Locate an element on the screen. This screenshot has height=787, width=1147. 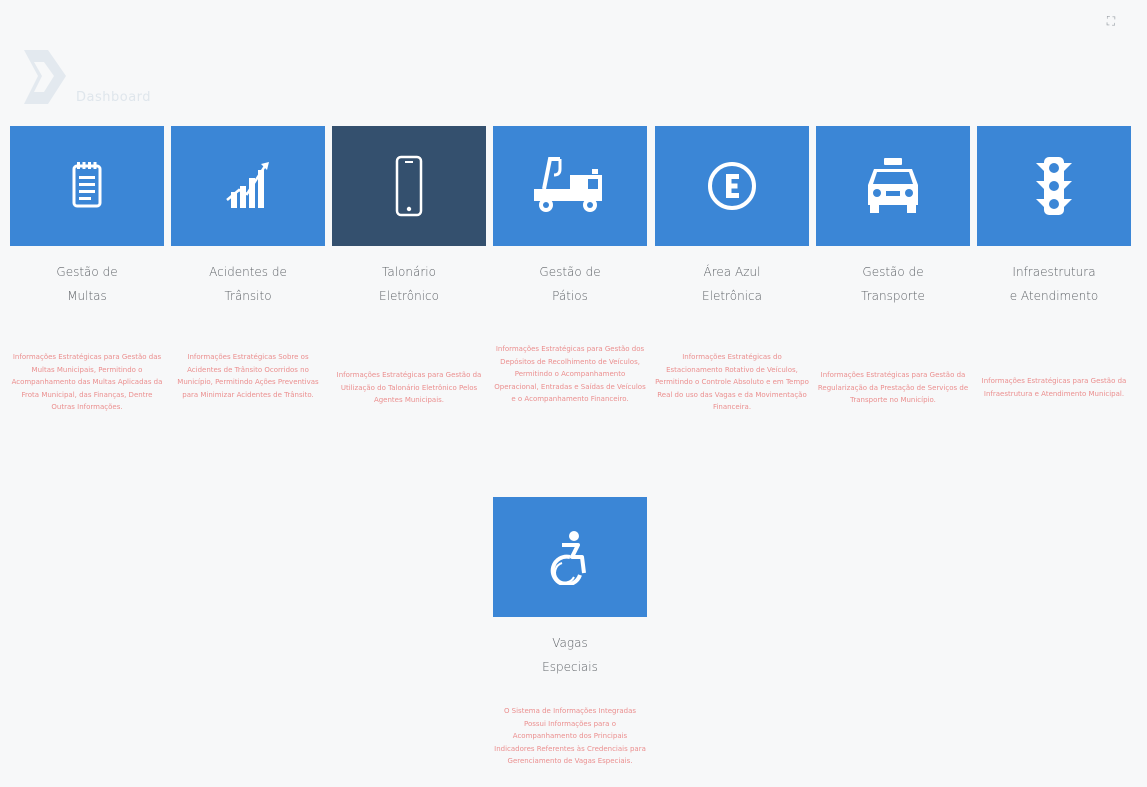
module-title: Gestão de Transporte is located at coordinates (893, 284).